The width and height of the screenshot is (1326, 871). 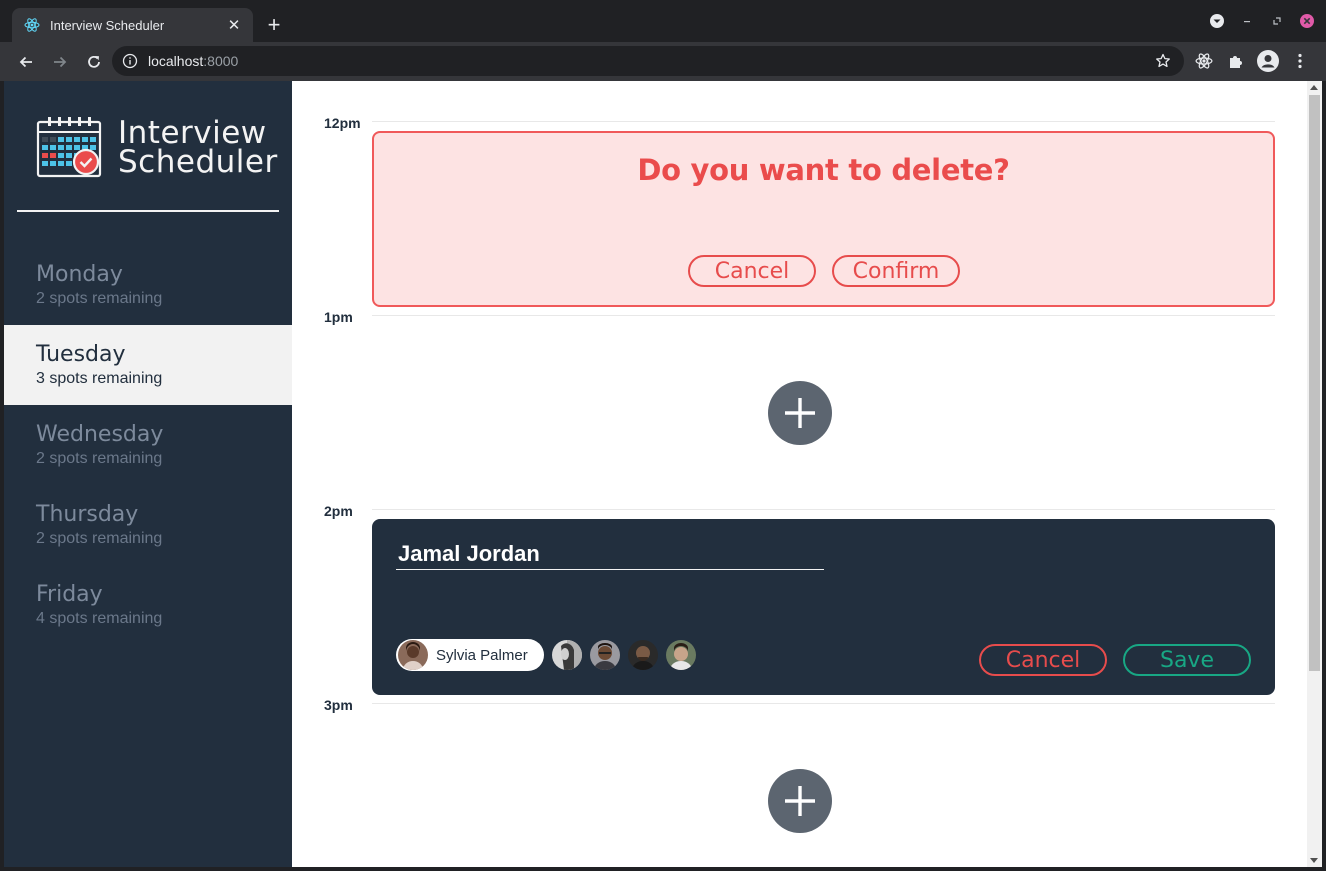 What do you see at coordinates (663, 21) in the screenshot?
I see `tab-strip: Interview Scheduler ✕ +` at bounding box center [663, 21].